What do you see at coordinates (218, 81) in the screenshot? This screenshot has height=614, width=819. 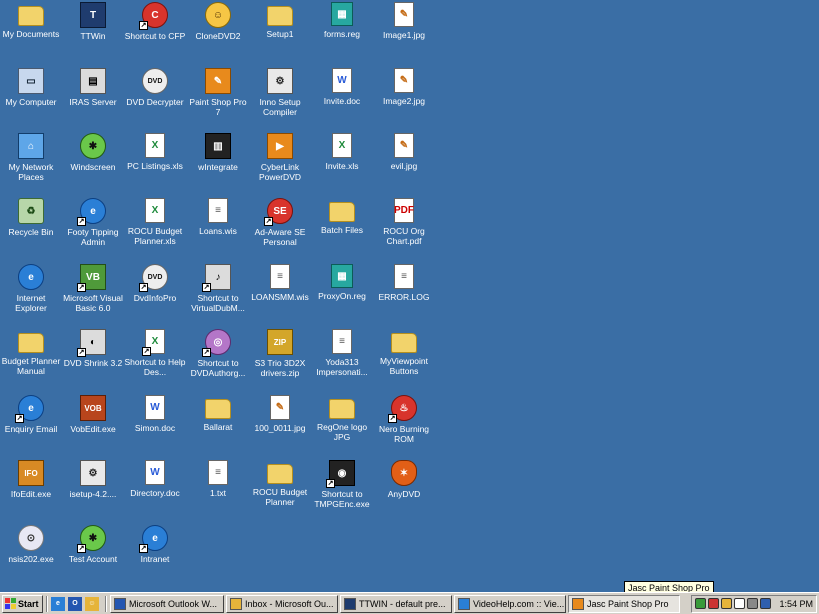 I see `paint-shop-pro-icon: ✎` at bounding box center [218, 81].